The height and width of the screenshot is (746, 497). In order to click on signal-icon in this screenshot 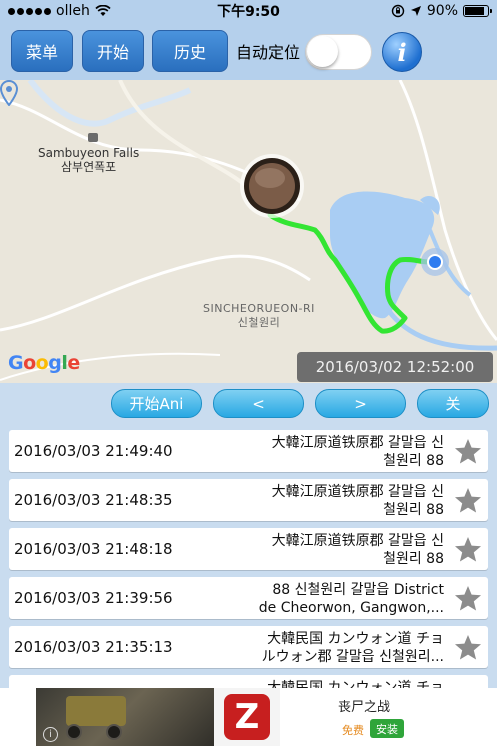, I will do `click(29, 11)`.